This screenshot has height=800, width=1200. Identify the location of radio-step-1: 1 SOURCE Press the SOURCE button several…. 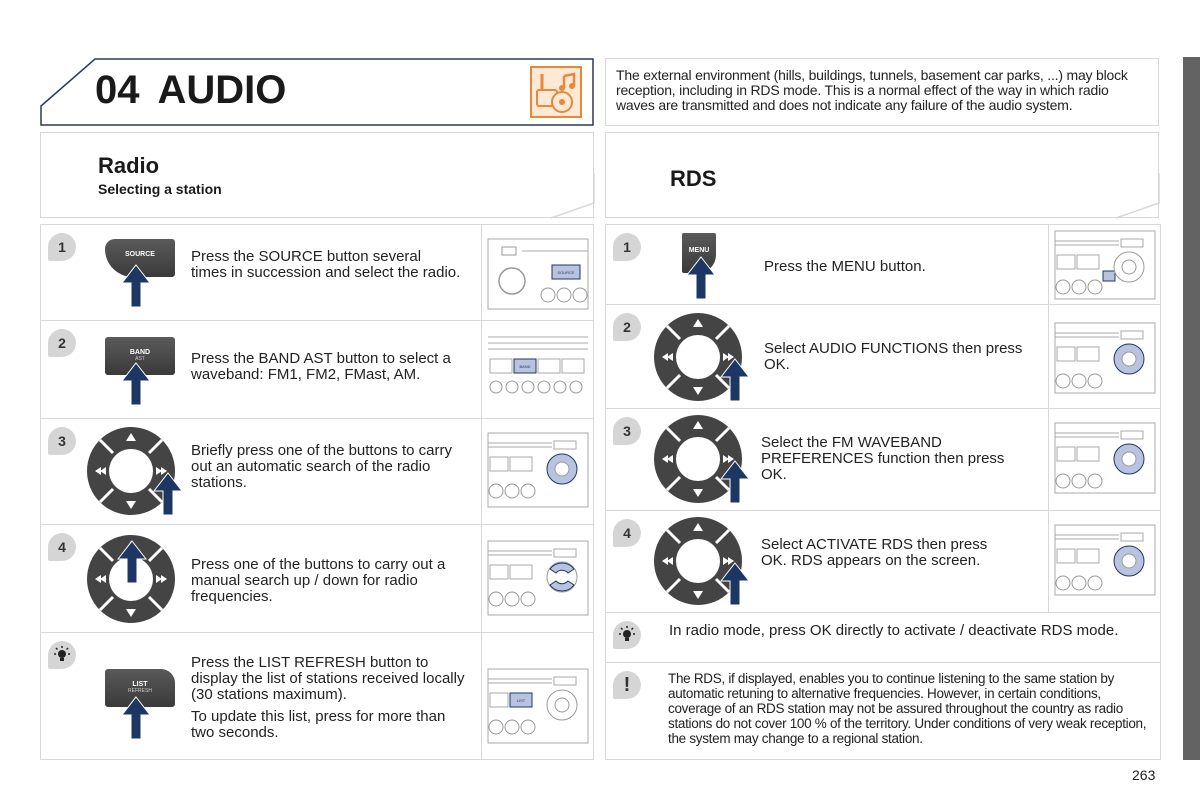
(317, 273).